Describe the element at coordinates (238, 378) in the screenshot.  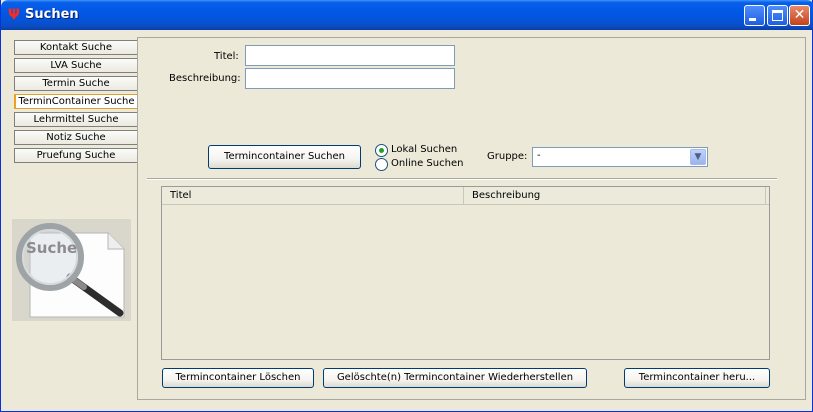
I see `termincontainer-loeschen-button: Termincontainer Löschen` at that location.